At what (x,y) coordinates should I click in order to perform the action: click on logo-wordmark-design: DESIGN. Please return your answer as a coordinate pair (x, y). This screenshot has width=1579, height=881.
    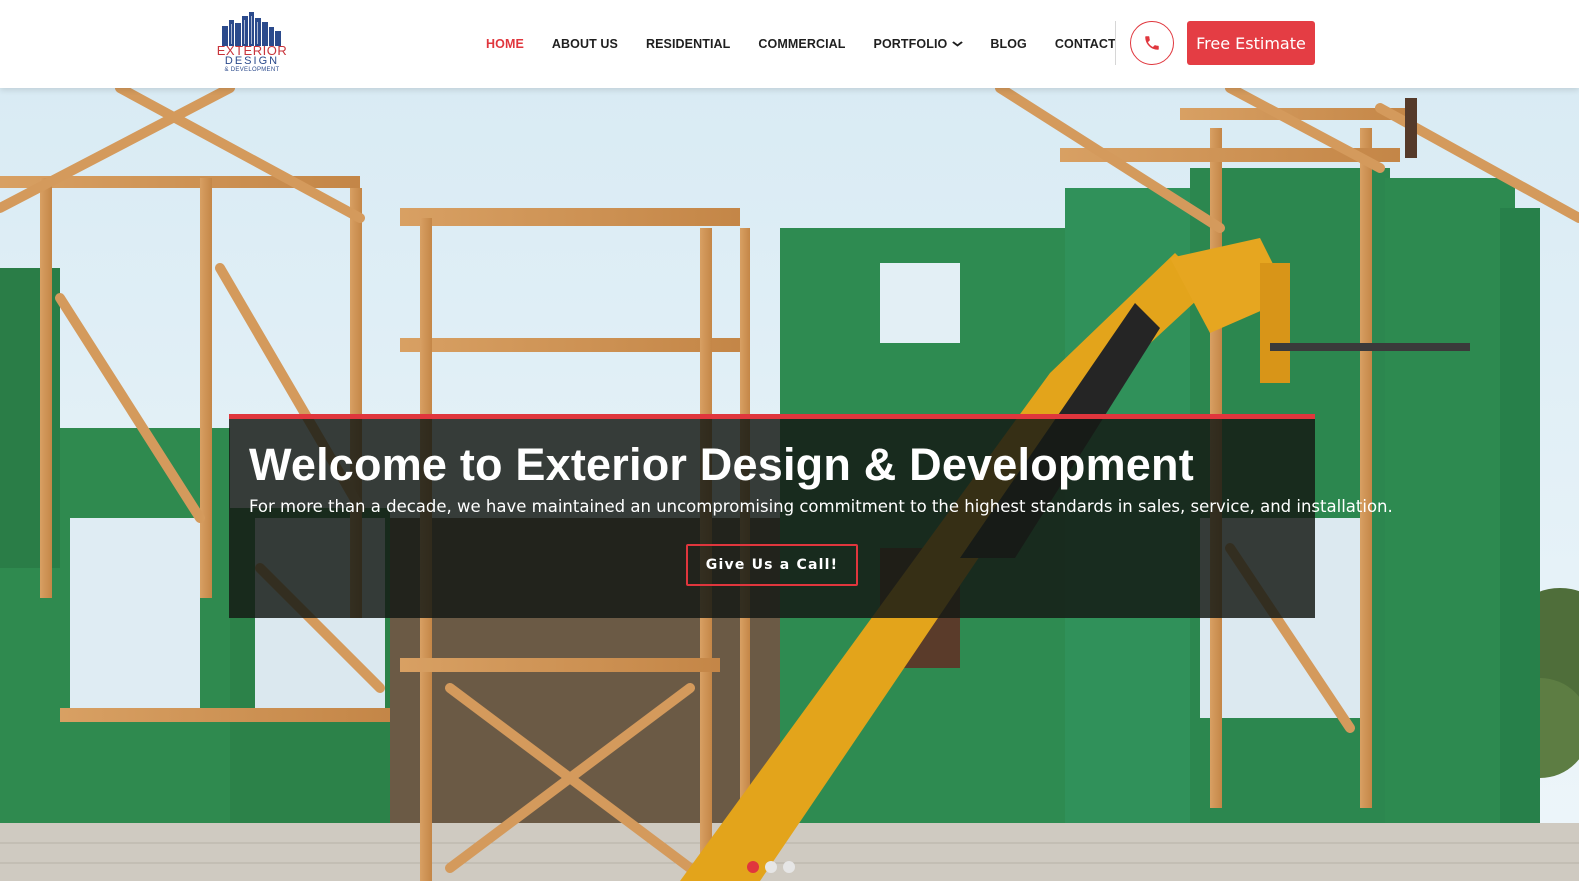
    Looking at the image, I should click on (252, 61).